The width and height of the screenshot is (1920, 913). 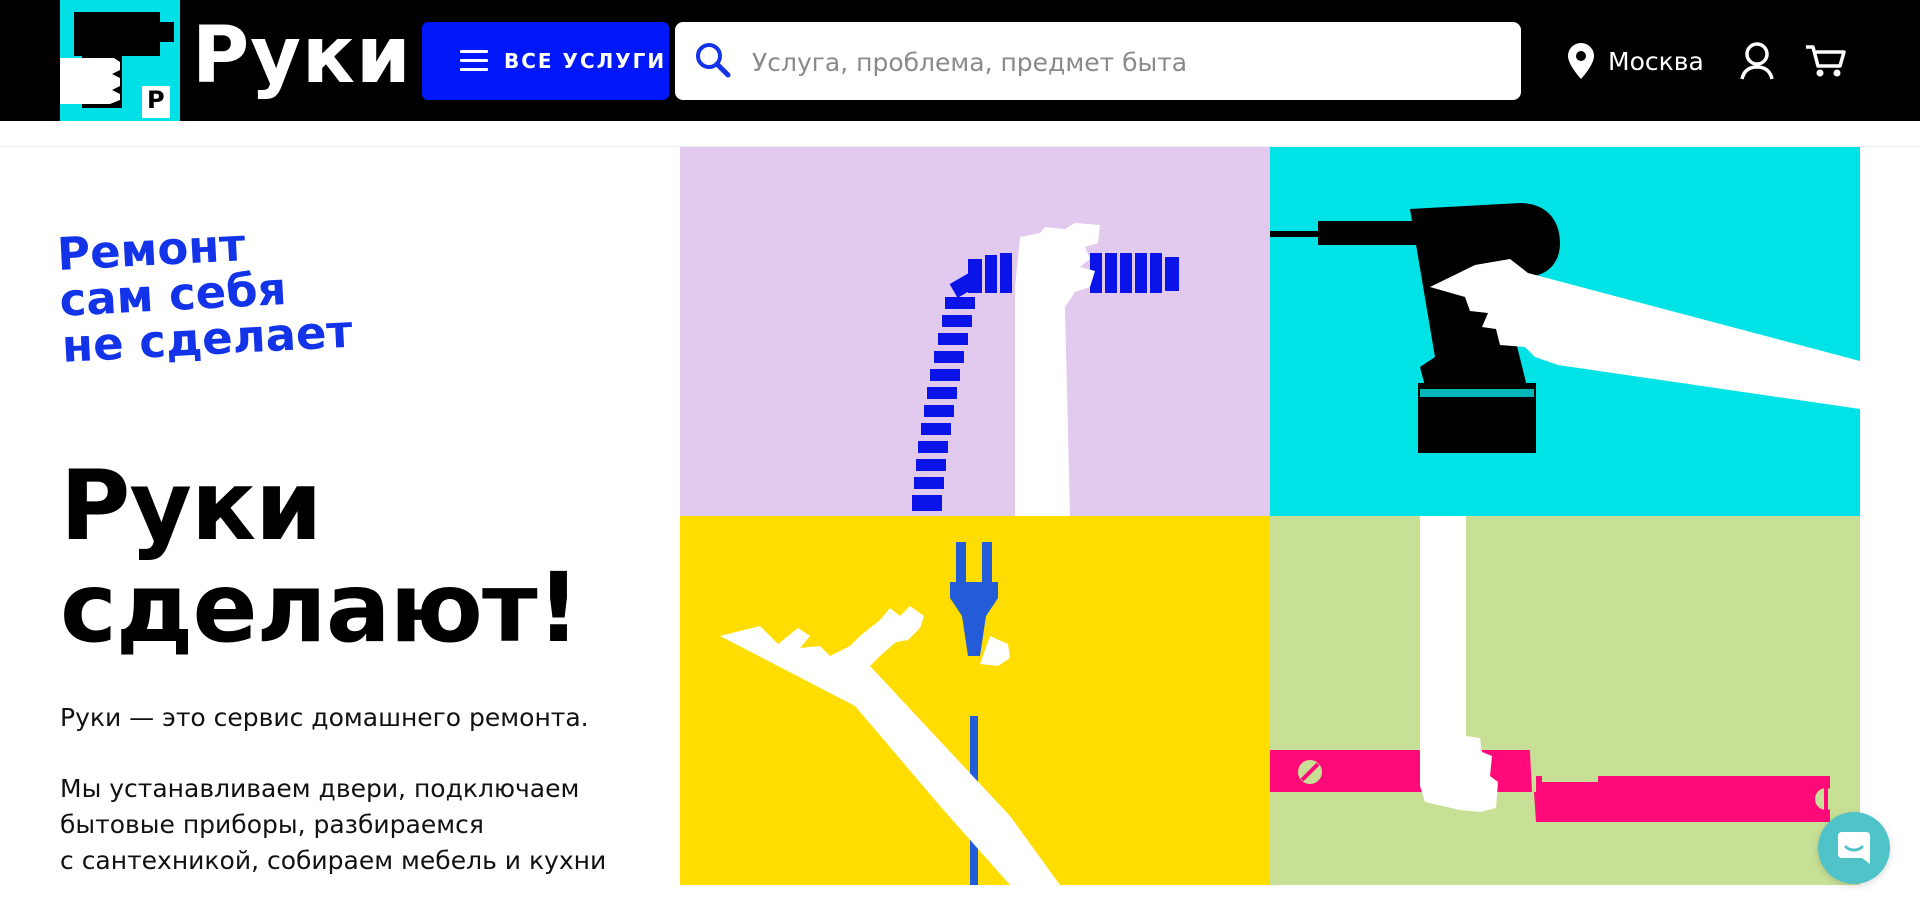 I want to click on description-line: бытовые приборы, разбираемся, so click(x=272, y=824).